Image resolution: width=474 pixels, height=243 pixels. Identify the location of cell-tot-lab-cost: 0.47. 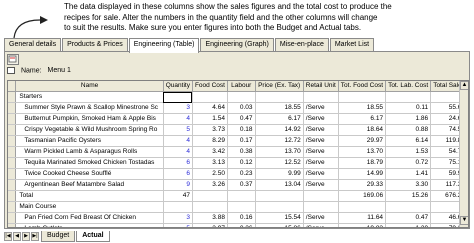
(408, 218).